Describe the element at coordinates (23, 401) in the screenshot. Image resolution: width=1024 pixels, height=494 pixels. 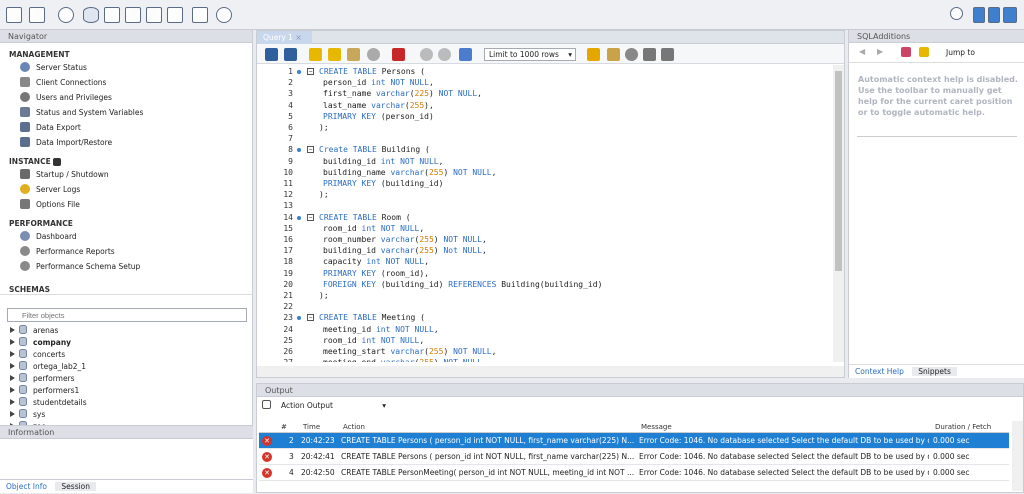
I see `database-icon` at that location.